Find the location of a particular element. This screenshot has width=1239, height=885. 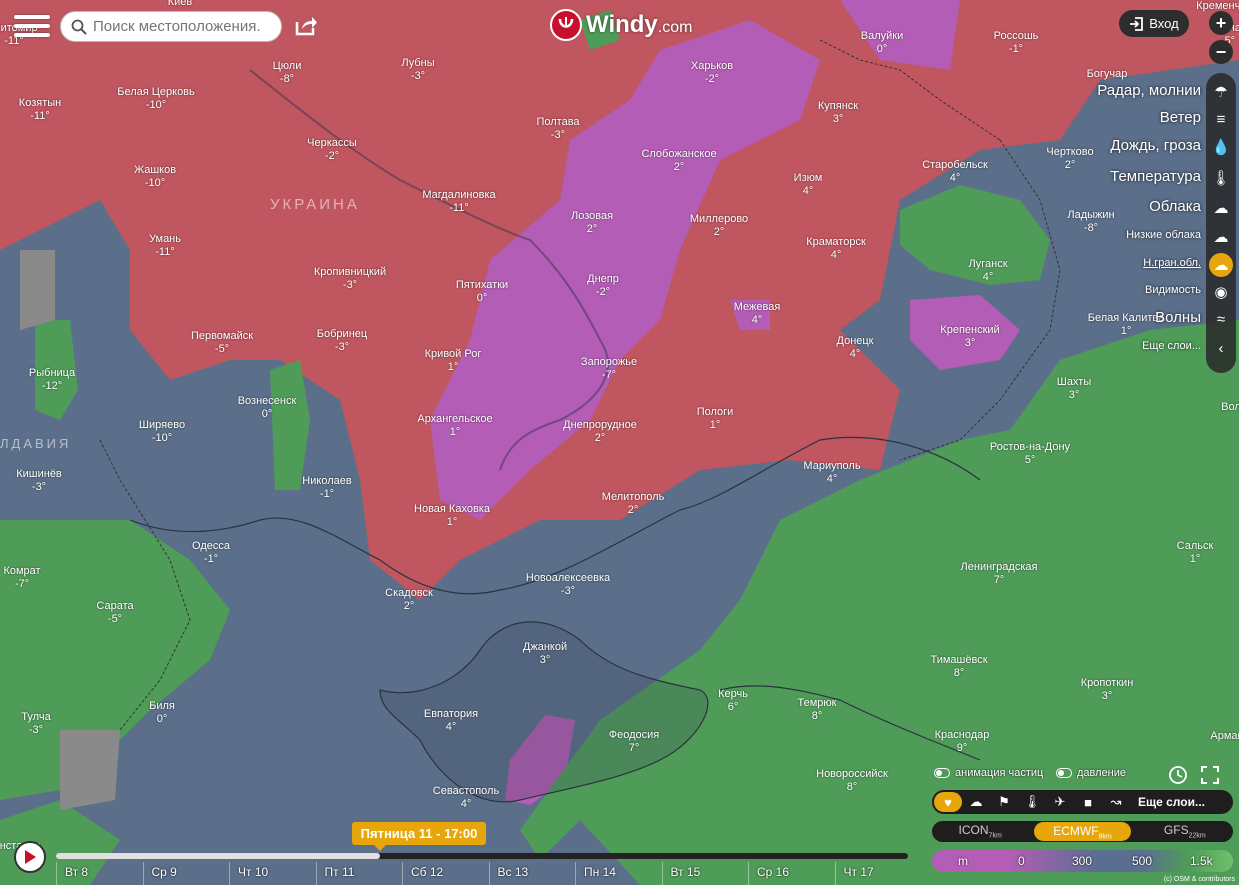

fullscreen-button is located at coordinates (1210, 775).